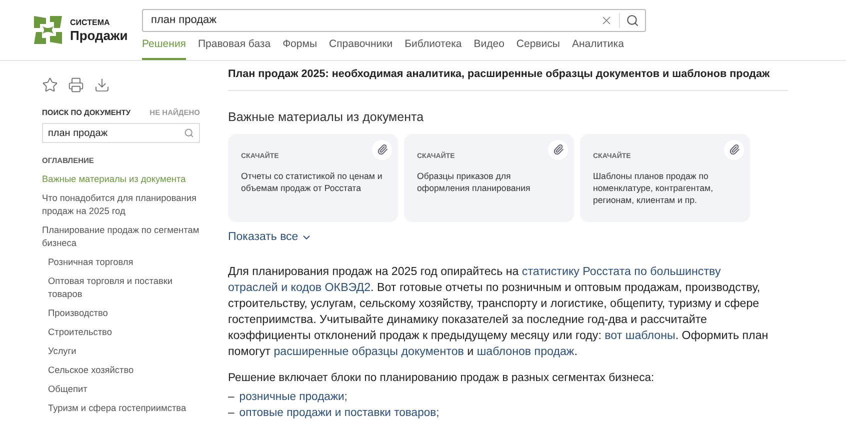  Describe the element at coordinates (121, 204) in the screenshot. I see `toc-item: Что понадобится для планирования продаж на 2025 год` at that location.